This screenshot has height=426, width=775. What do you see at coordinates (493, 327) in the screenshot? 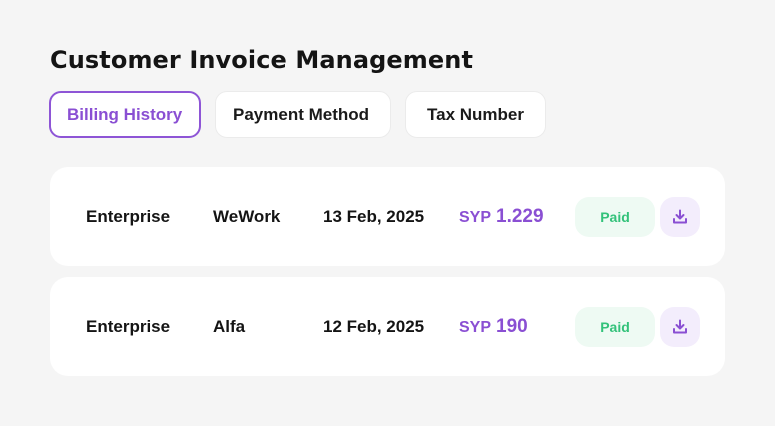
I see `invoice-amount: SYP 190` at bounding box center [493, 327].